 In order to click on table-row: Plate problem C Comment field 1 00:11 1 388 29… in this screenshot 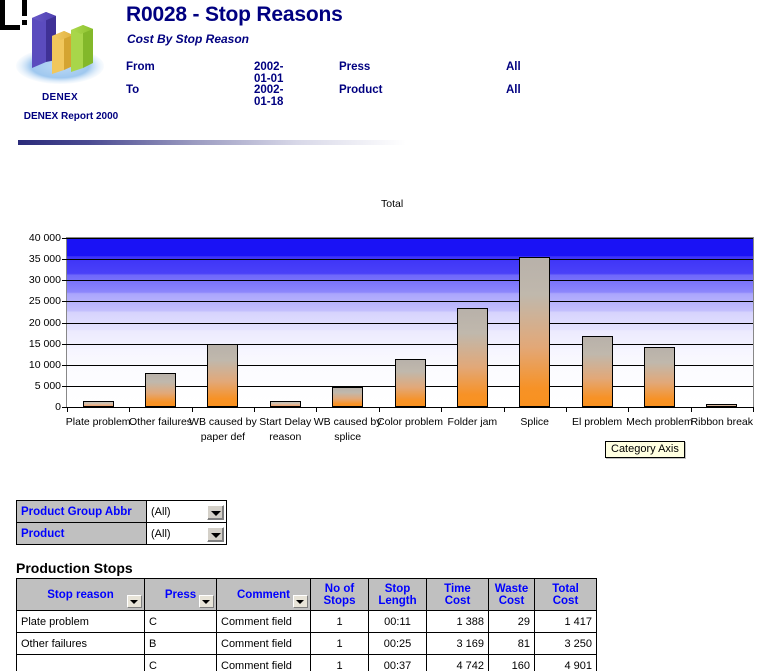, I will do `click(306, 621)`.